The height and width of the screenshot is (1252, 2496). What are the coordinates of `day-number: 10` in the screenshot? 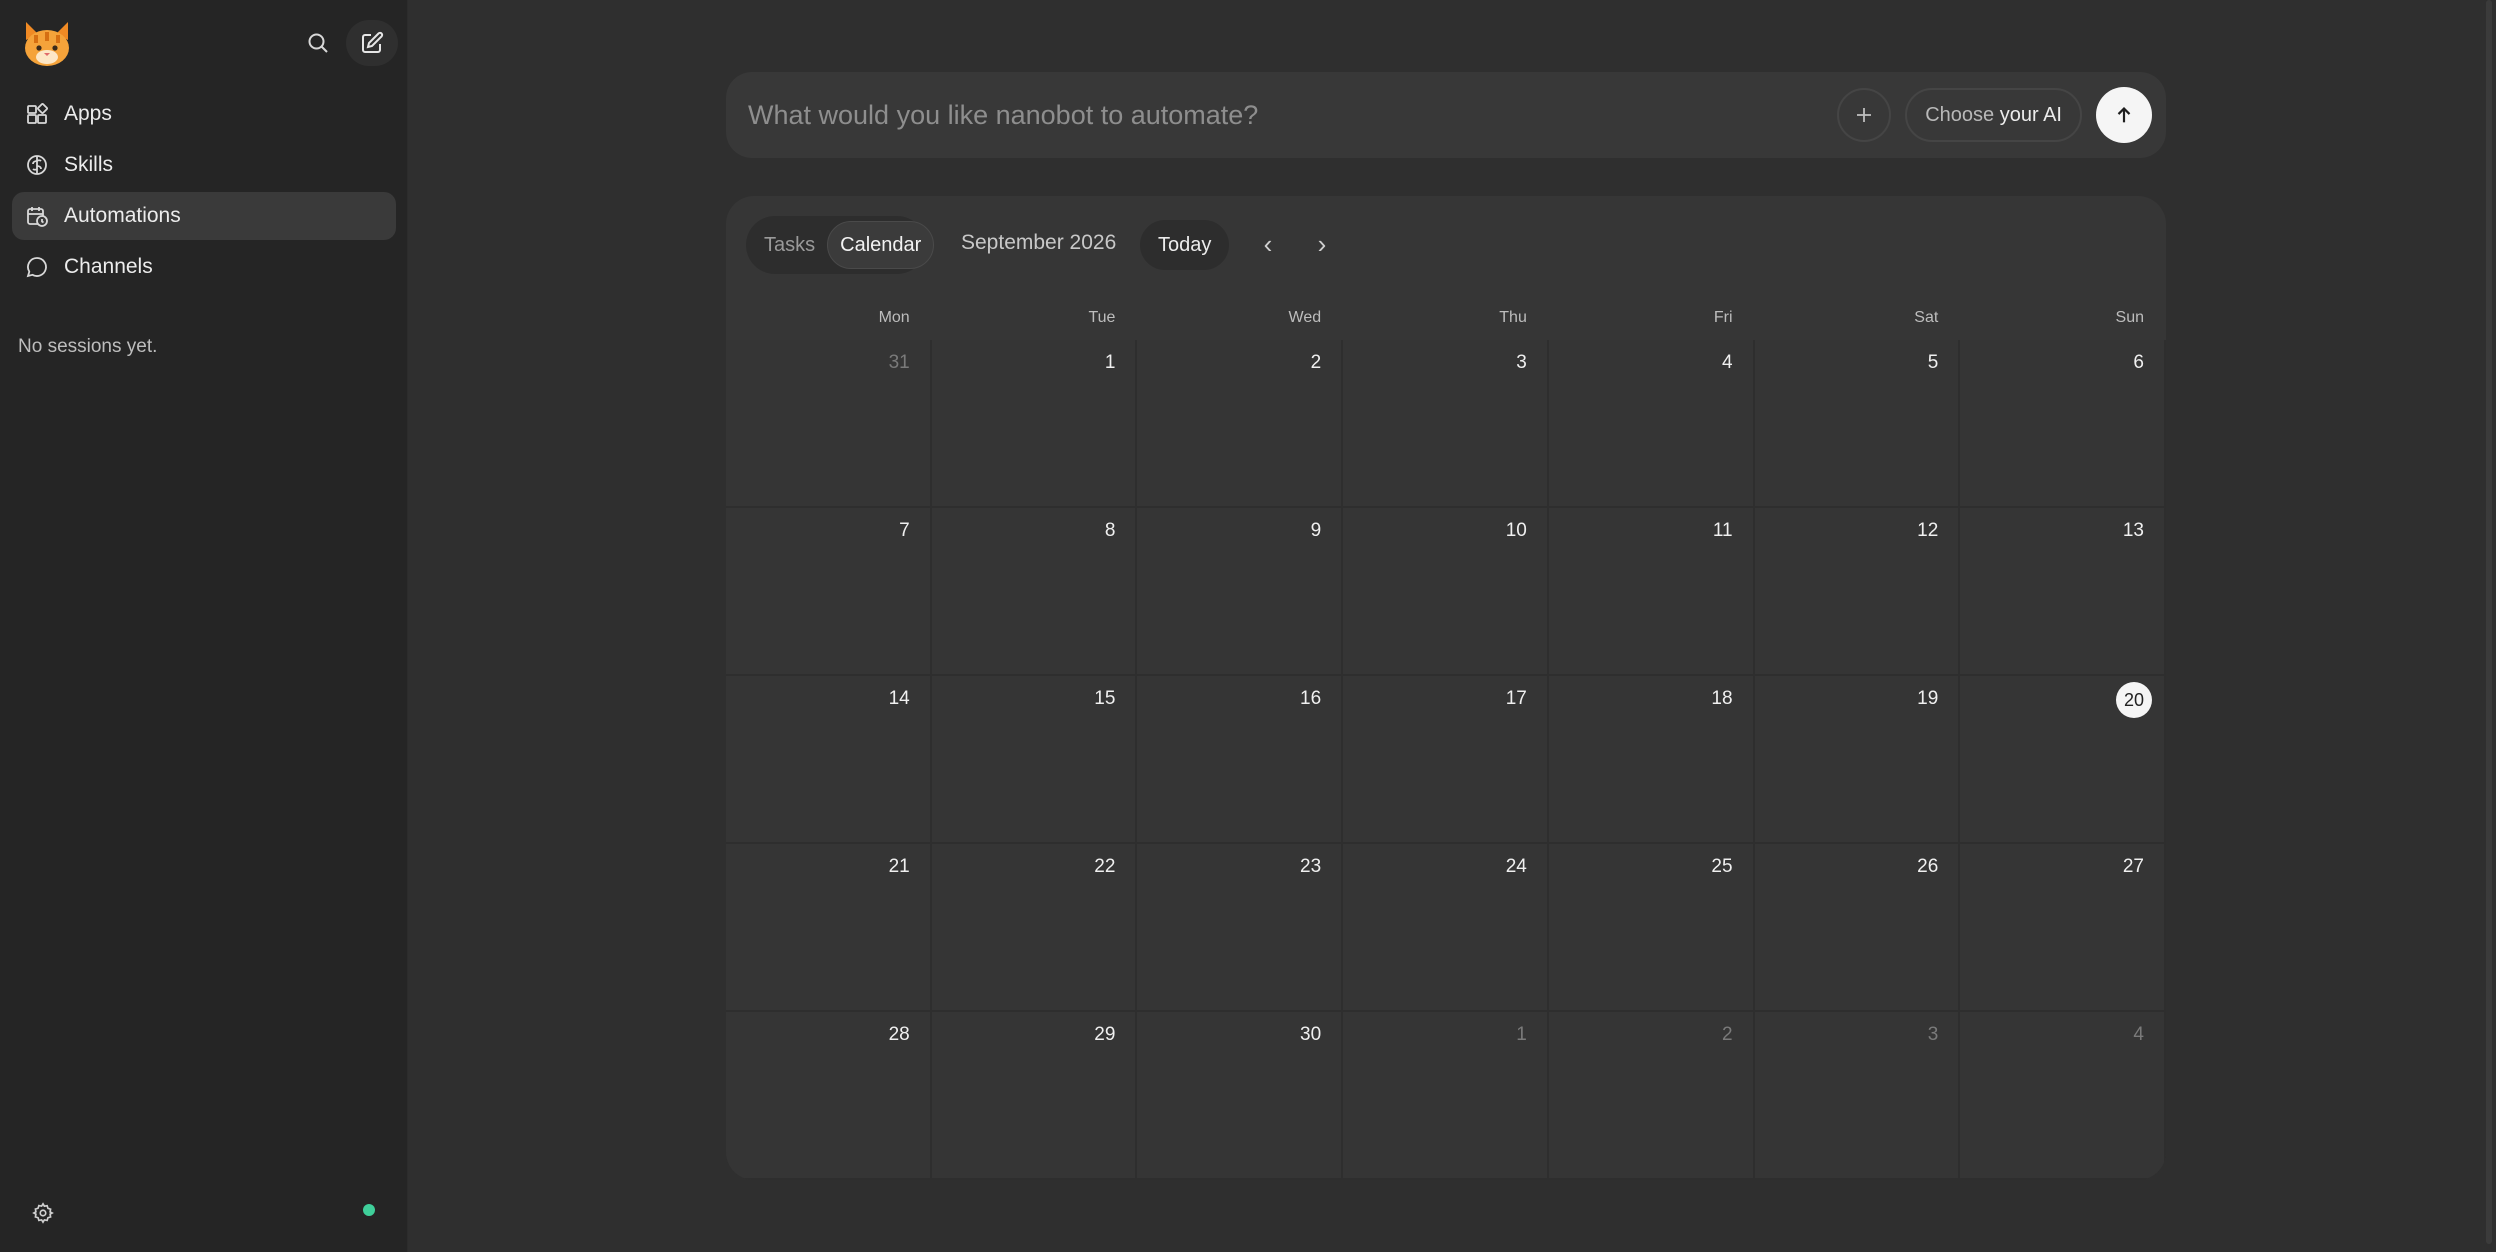 It's located at (1516, 530).